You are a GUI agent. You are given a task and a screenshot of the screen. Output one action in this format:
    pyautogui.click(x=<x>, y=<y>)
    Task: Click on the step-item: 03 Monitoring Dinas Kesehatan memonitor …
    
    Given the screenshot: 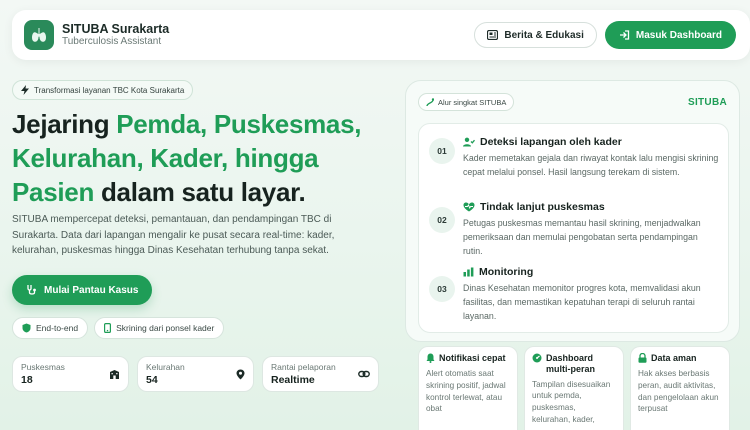 What is the action you would take?
    pyautogui.click(x=574, y=294)
    